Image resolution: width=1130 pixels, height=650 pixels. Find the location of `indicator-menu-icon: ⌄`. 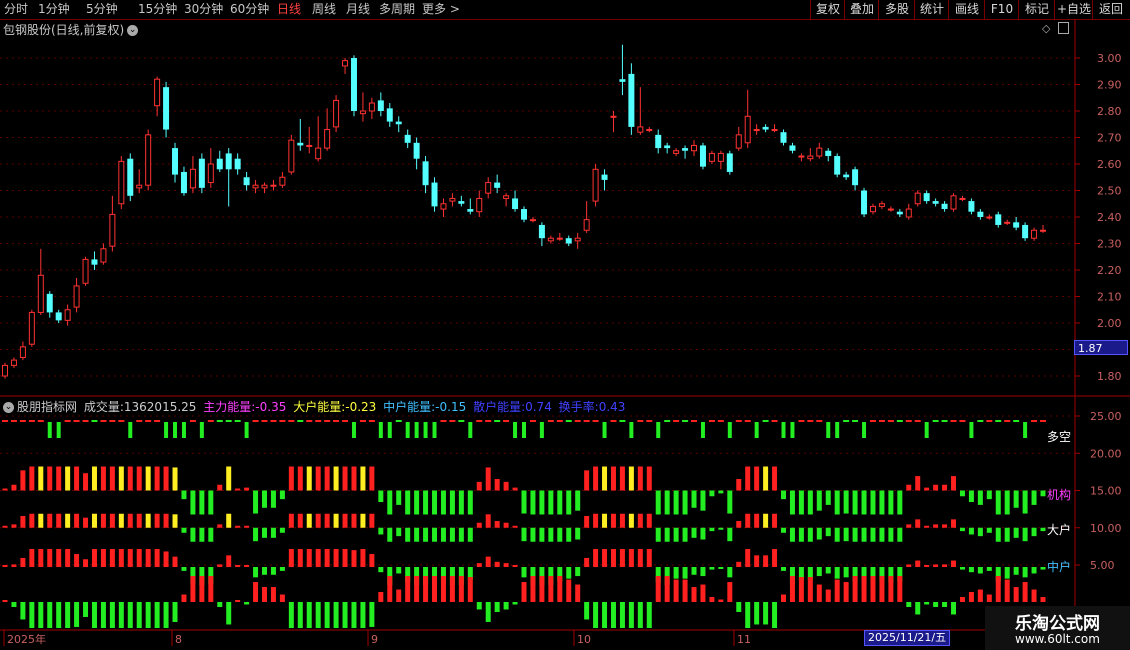

indicator-menu-icon: ⌄ is located at coordinates (8, 407).